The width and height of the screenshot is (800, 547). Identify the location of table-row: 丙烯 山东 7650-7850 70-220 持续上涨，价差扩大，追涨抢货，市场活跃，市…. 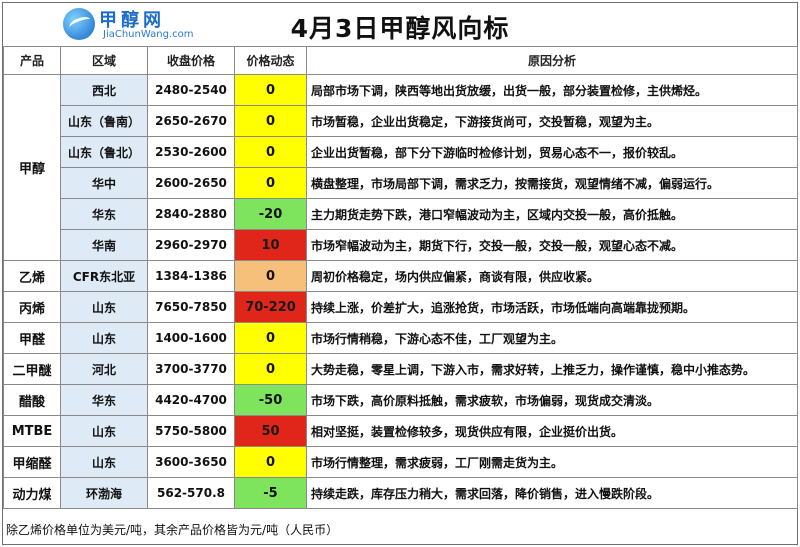
(400, 307).